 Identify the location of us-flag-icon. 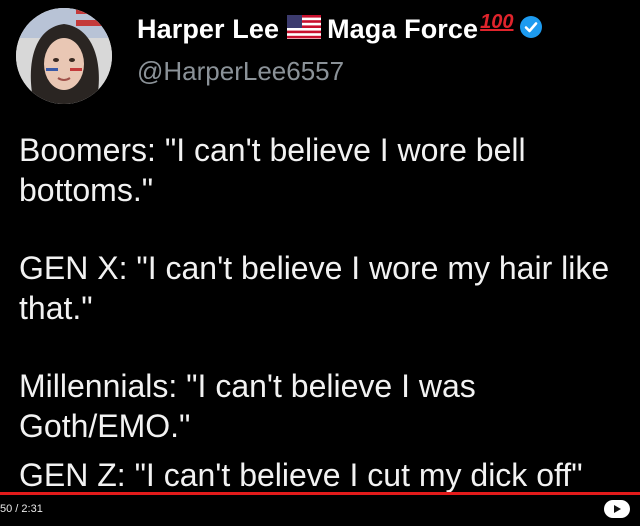
(304, 29).